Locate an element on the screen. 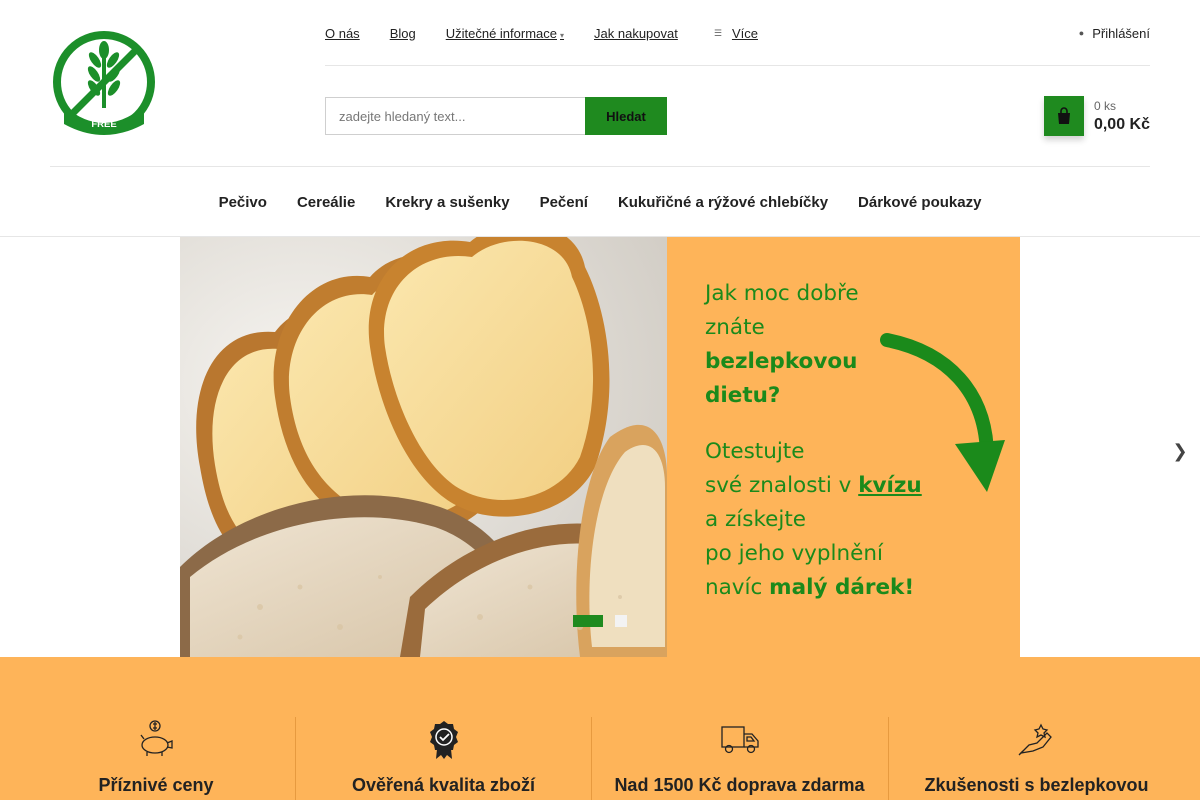 The height and width of the screenshot is (800, 1200). nav-item-pecivo: Pečivo is located at coordinates (243, 202).